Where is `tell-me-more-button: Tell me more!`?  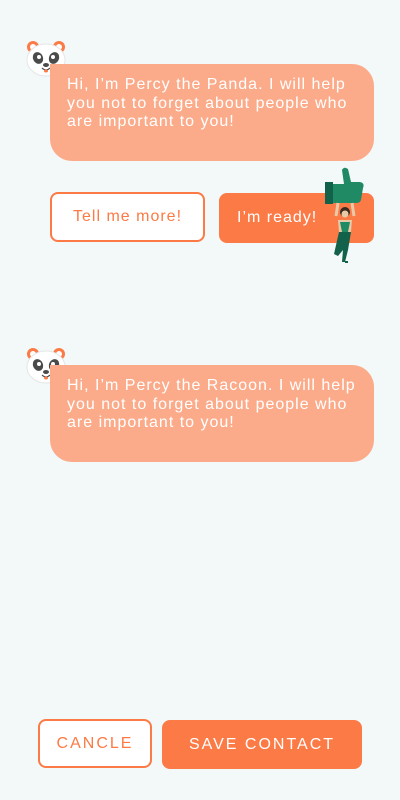
tell-me-more-button: Tell me more! is located at coordinates (127, 217).